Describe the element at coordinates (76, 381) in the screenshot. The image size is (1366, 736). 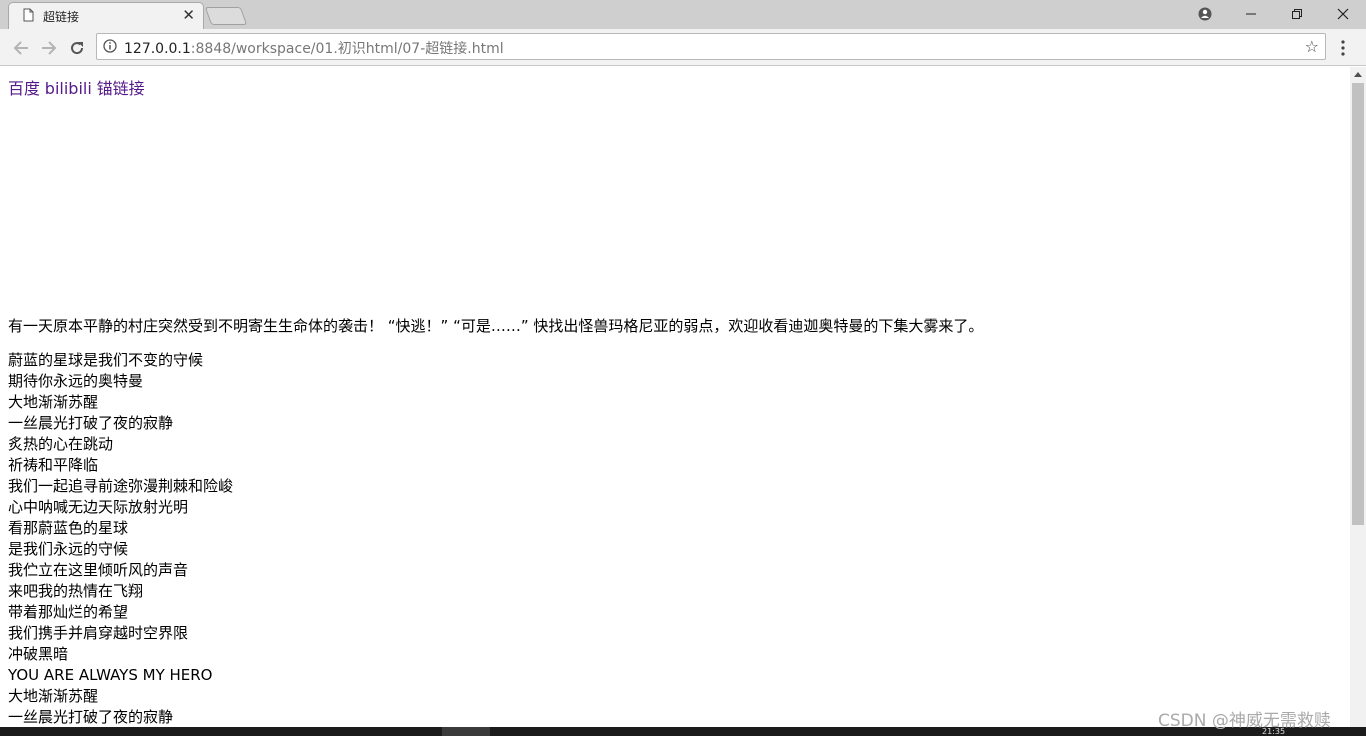
I see `lyric-line: 期待你永远的奥特曼` at that location.